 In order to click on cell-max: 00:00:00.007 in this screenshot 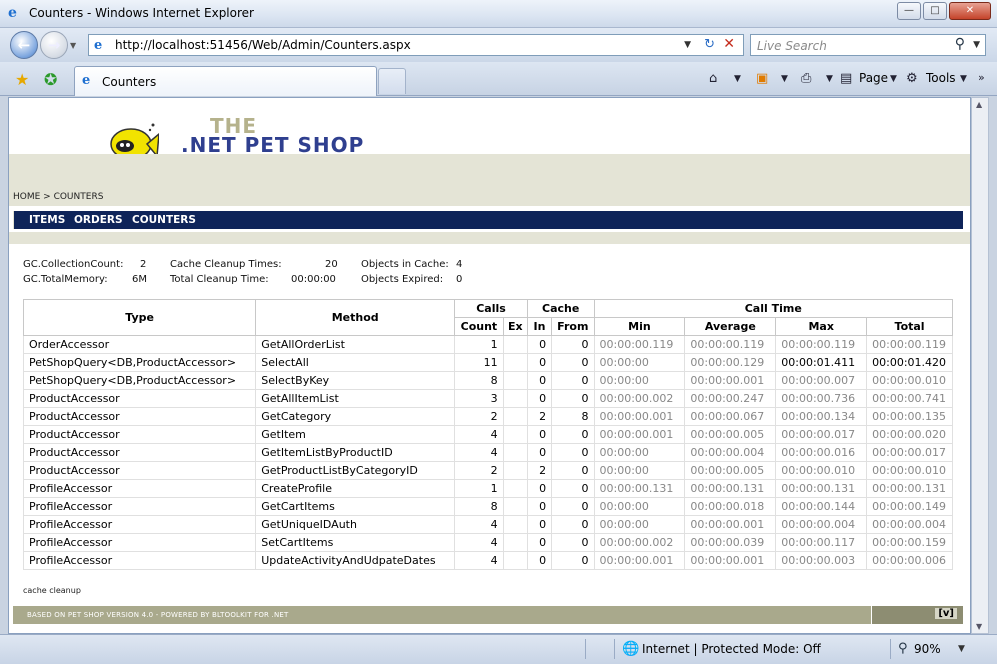, I will do `click(821, 380)`.